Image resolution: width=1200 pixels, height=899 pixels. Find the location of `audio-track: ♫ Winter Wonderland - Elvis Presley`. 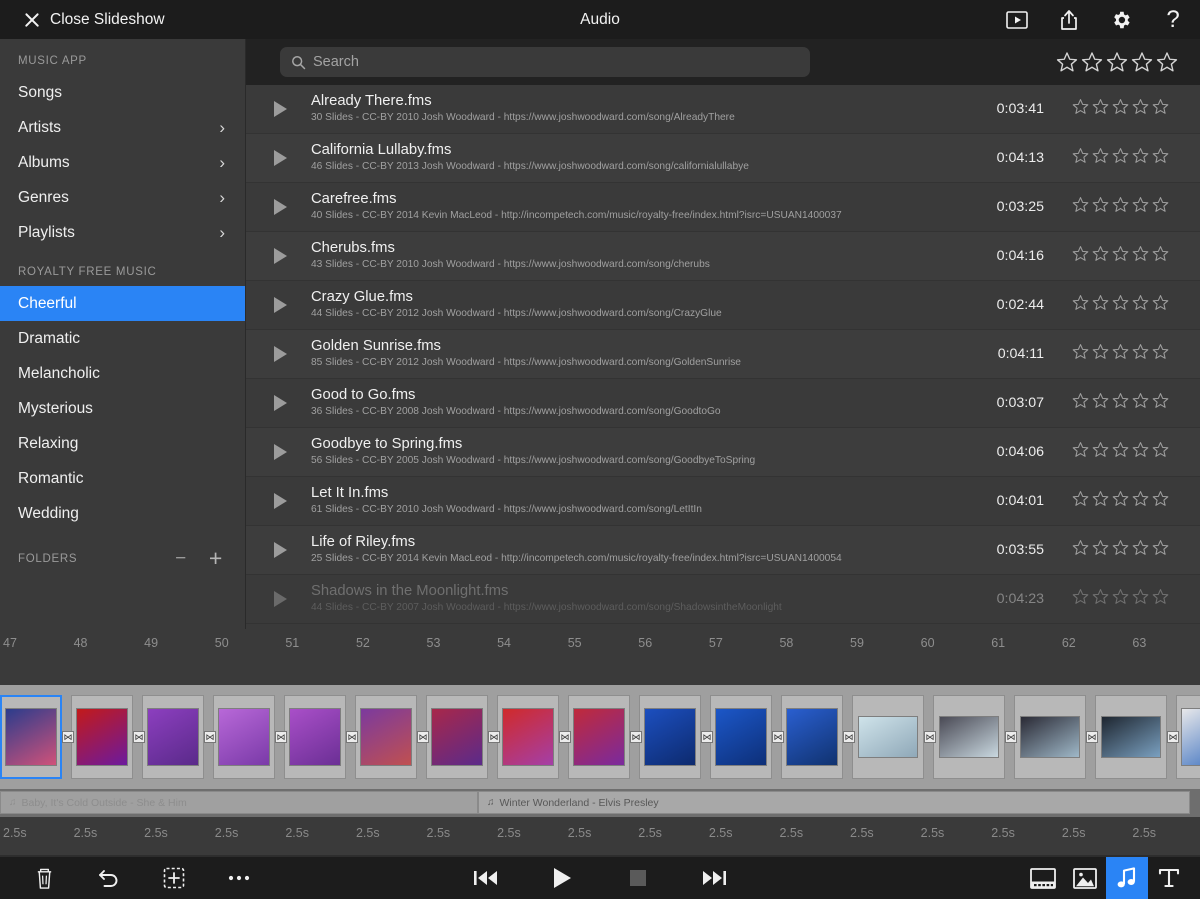

audio-track: ♫ Winter Wonderland - Elvis Presley is located at coordinates (834, 802).